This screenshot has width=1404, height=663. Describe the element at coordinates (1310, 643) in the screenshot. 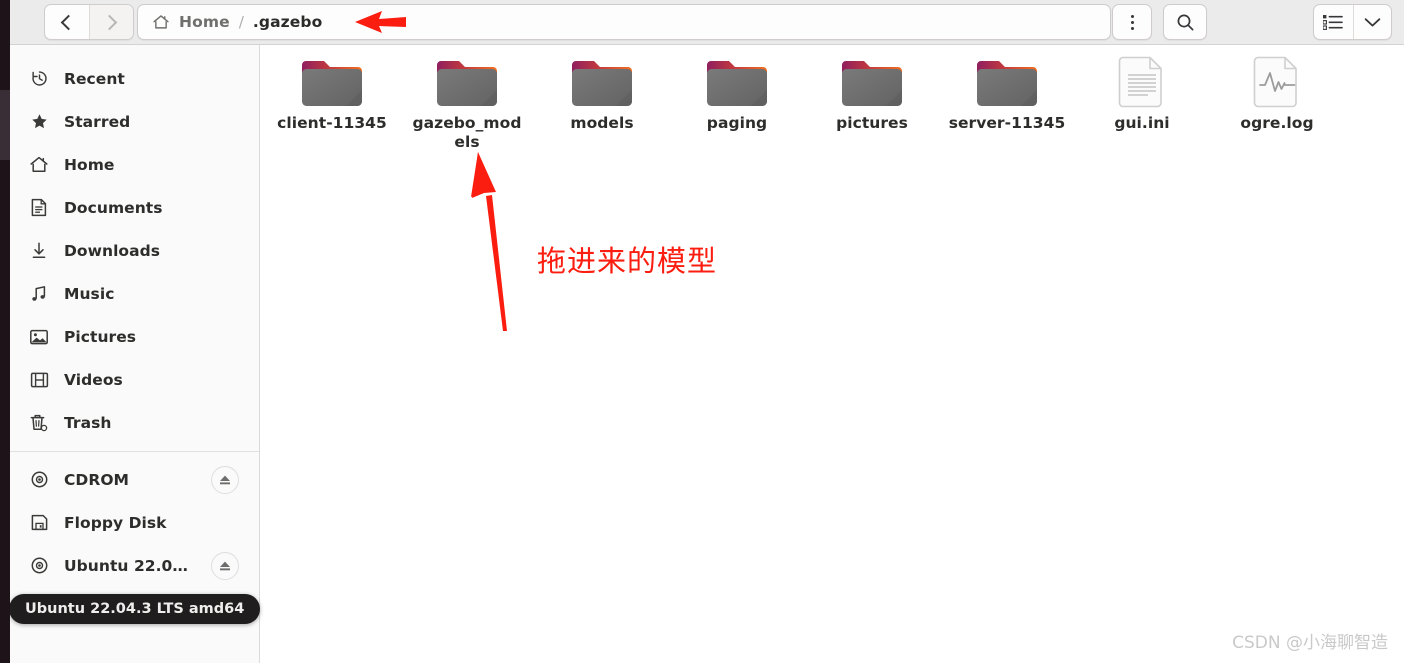

I see `watermark: CSDN @小海聊智造` at that location.